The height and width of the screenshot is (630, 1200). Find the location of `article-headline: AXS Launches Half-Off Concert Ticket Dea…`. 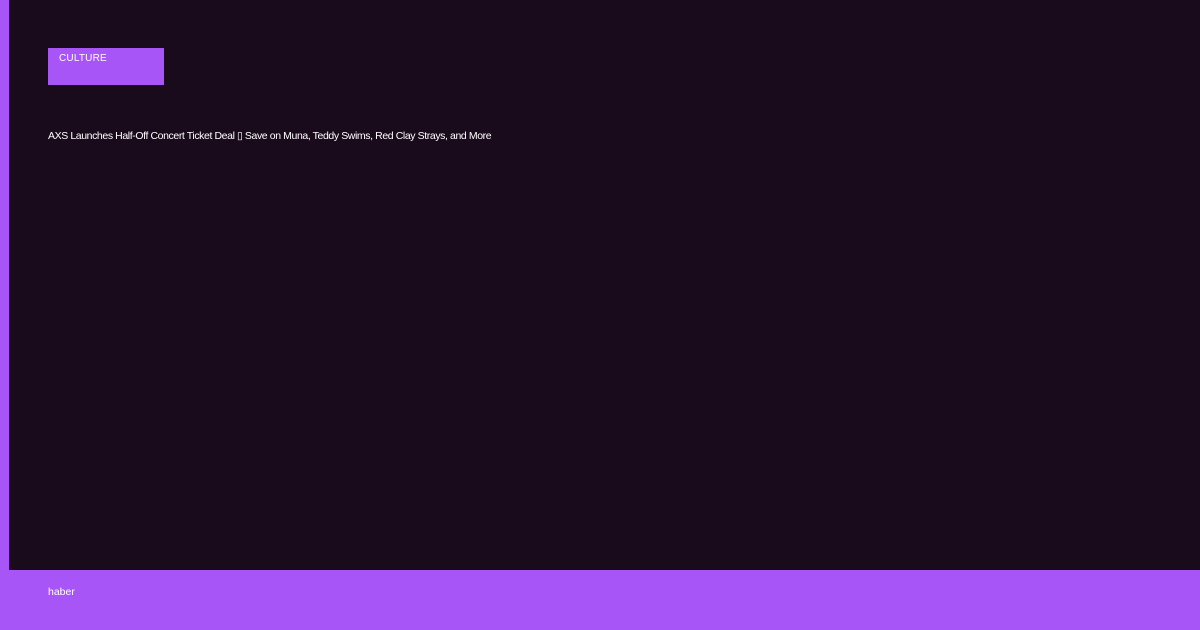

article-headline: AXS Launches Half-Off Concert Ticket Dea… is located at coordinates (270, 136).